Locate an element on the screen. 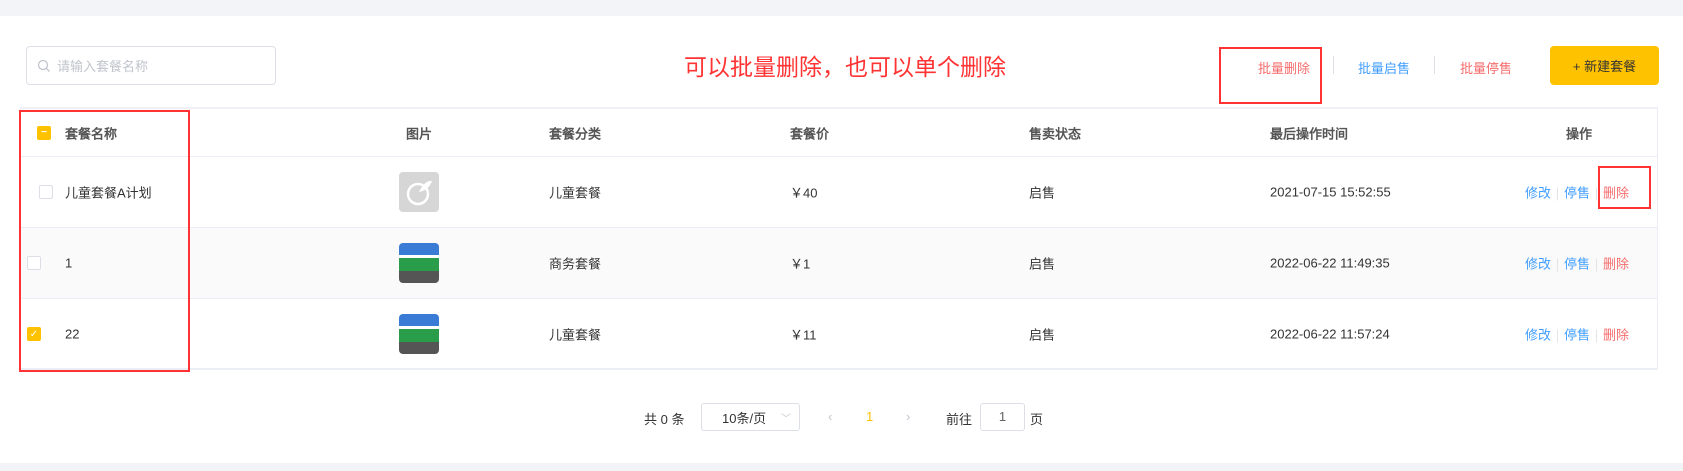  search-placeholder: 请输入套餐名称 is located at coordinates (103, 66).